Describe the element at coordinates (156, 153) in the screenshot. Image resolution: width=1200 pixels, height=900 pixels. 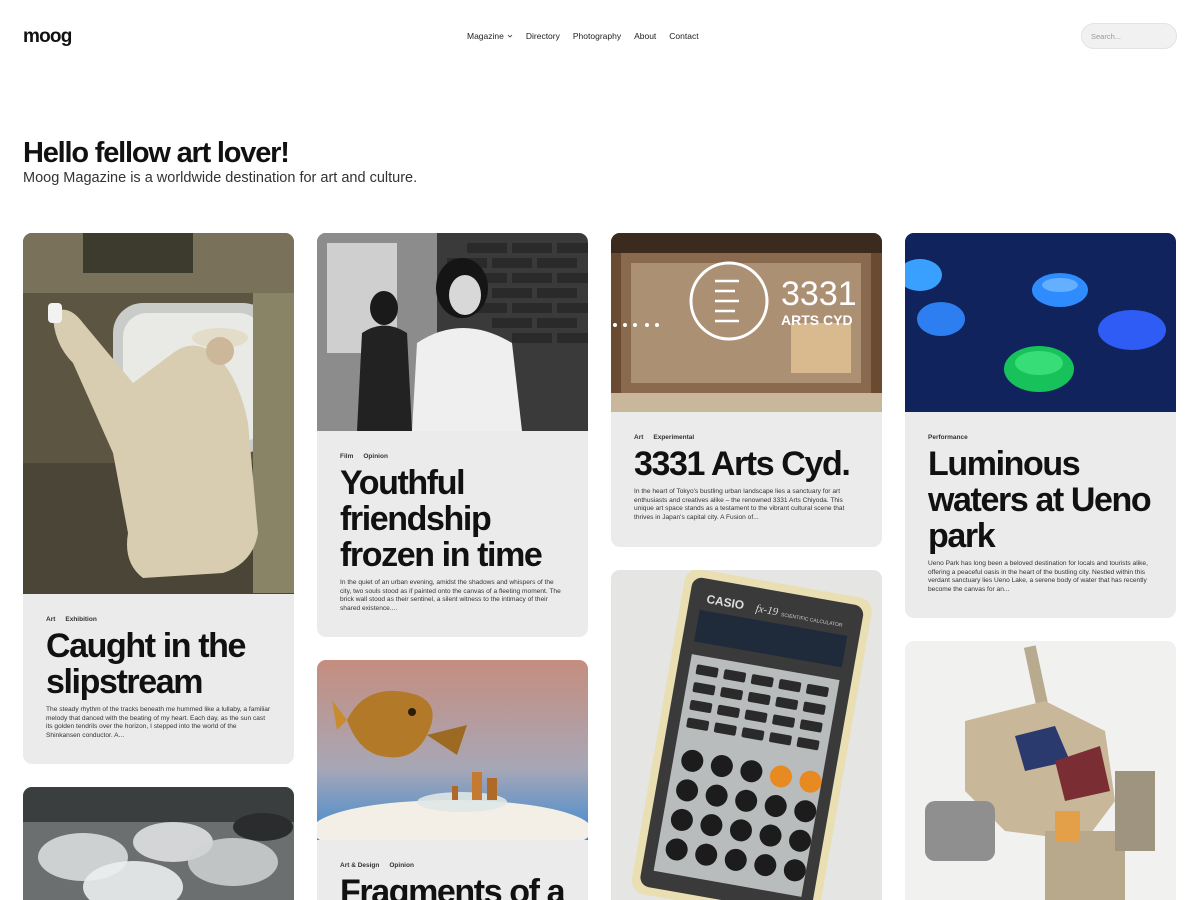
I see `page-title: Hello fellow art lover!` at that location.